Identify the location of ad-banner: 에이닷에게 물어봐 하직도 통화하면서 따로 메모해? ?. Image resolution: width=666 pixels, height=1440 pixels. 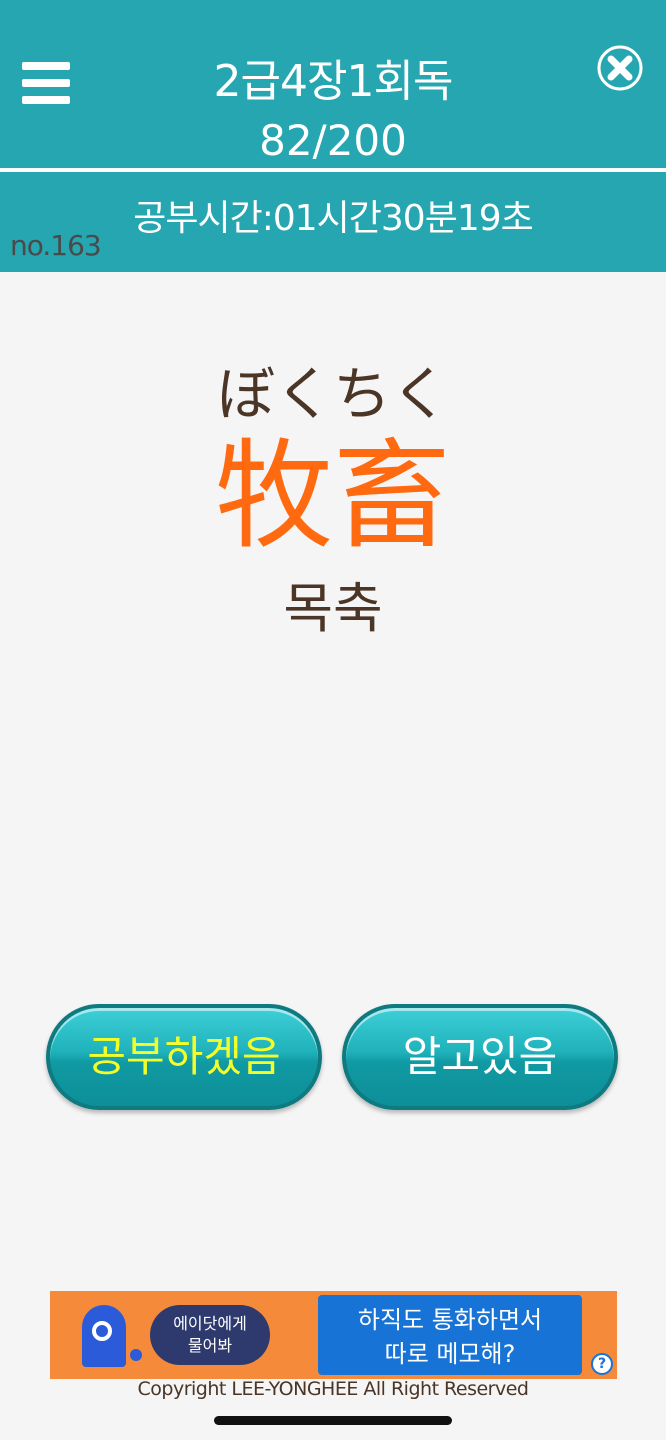
(333, 1335).